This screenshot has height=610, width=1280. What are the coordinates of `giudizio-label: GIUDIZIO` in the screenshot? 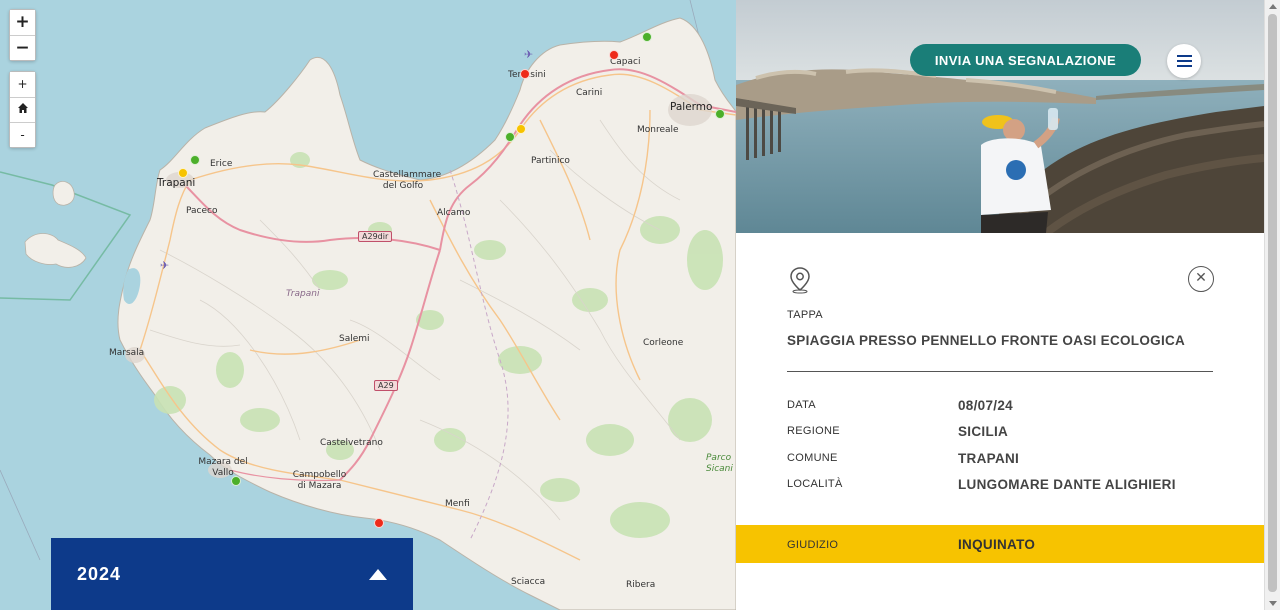 It's located at (813, 545).